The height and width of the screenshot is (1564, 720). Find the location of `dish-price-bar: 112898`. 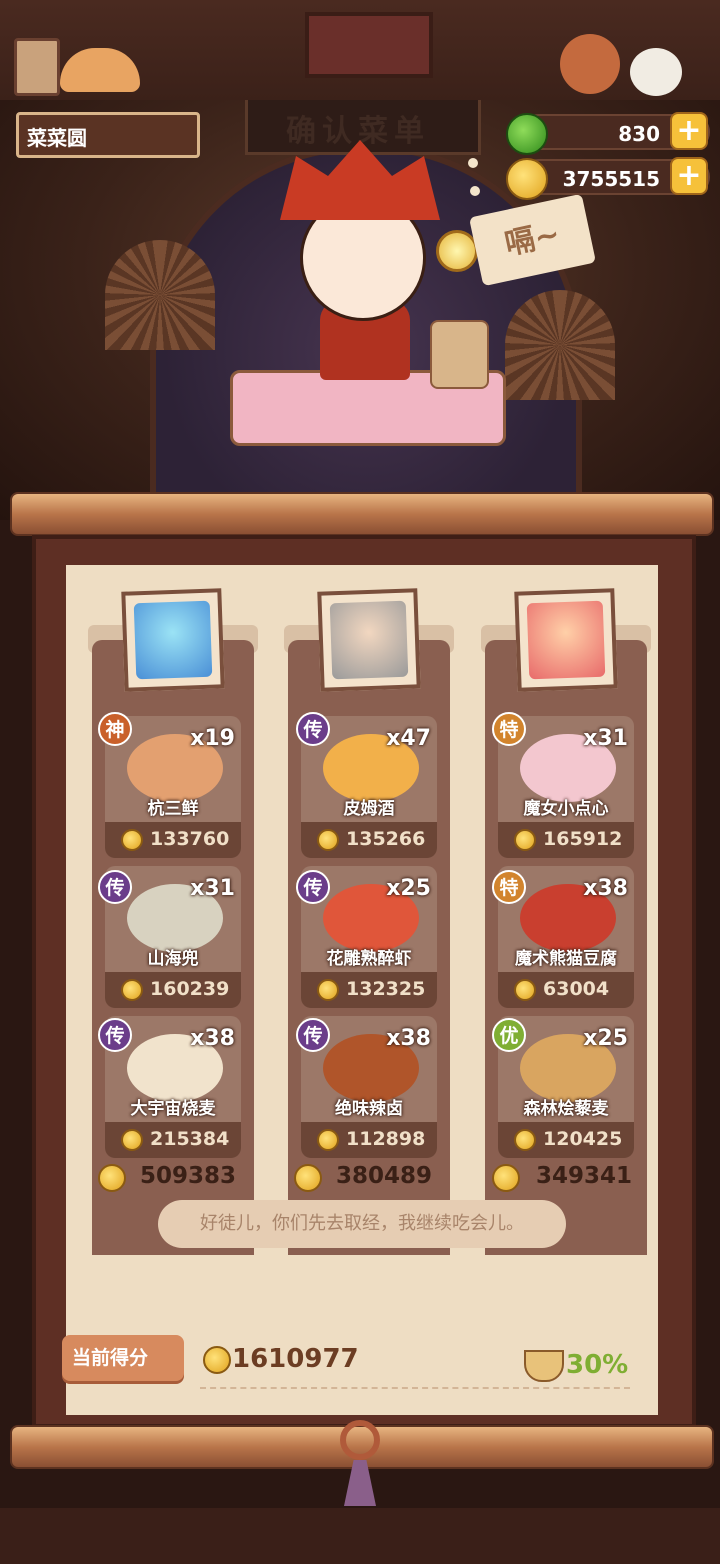

dish-price-bar: 112898 is located at coordinates (369, 1140).